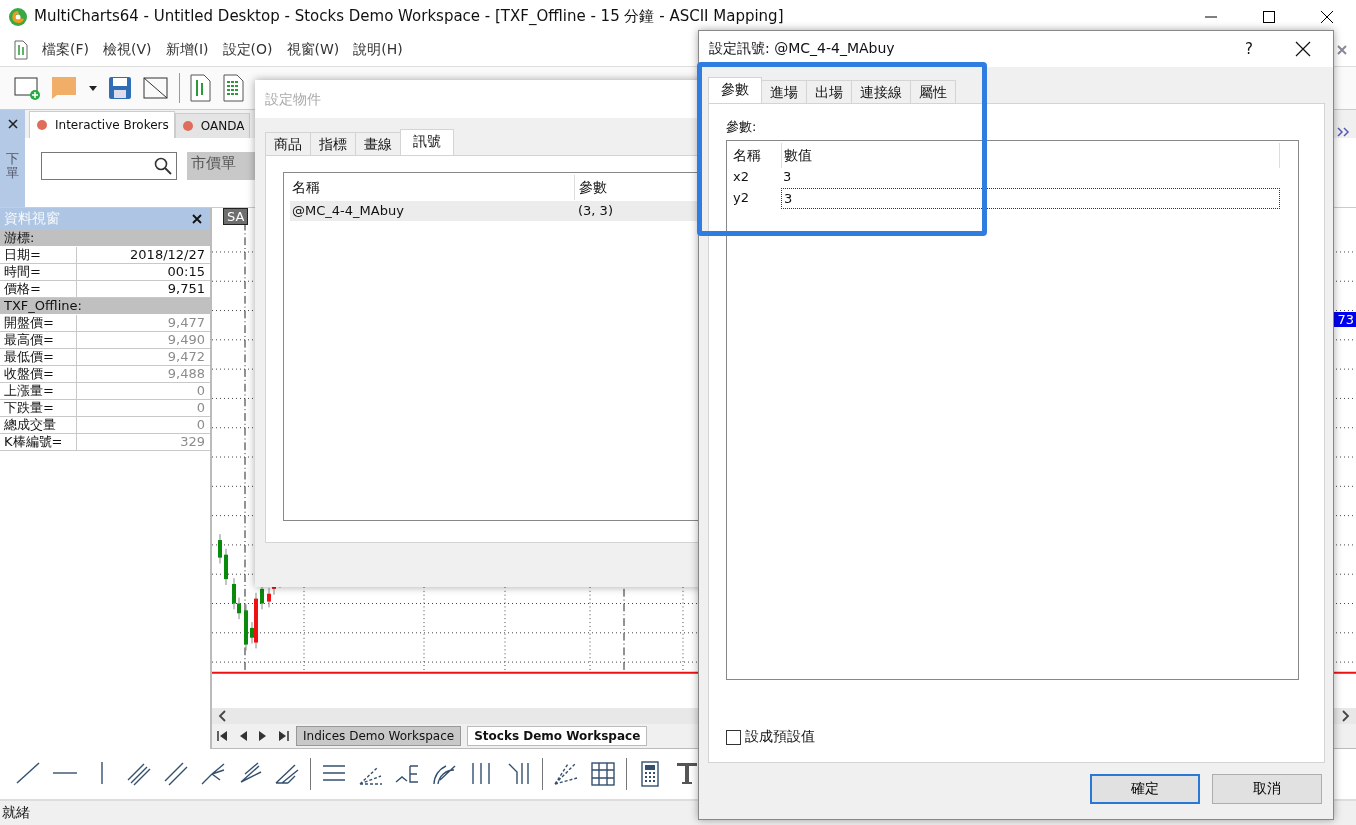 The height and width of the screenshot is (825, 1356). What do you see at coordinates (156, 88) in the screenshot?
I see `crossed-chart-icon` at bounding box center [156, 88].